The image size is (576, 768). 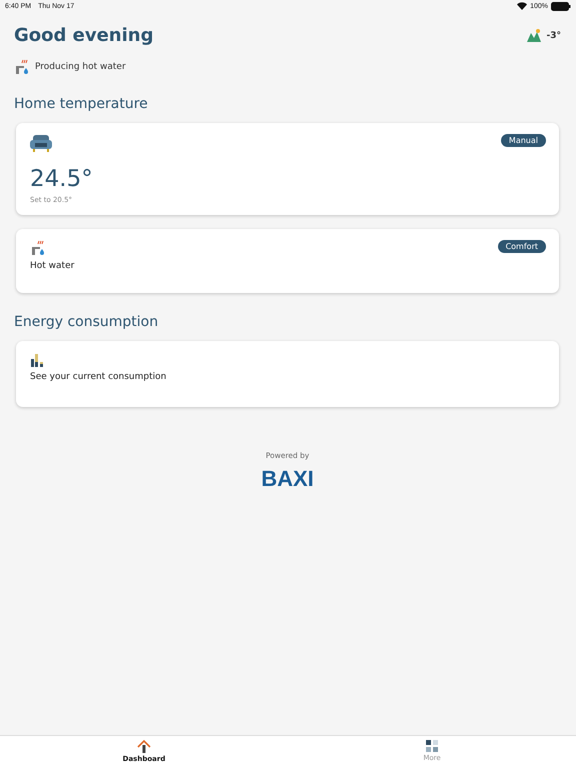 I want to click on mode-badge: Comfort, so click(x=522, y=246).